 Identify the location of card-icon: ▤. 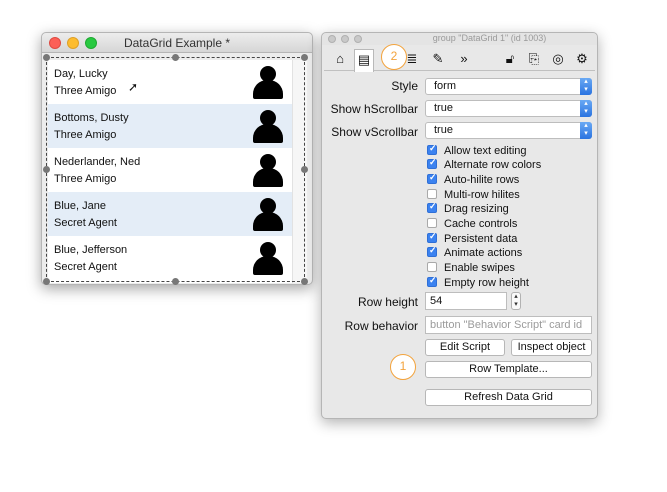
(364, 60).